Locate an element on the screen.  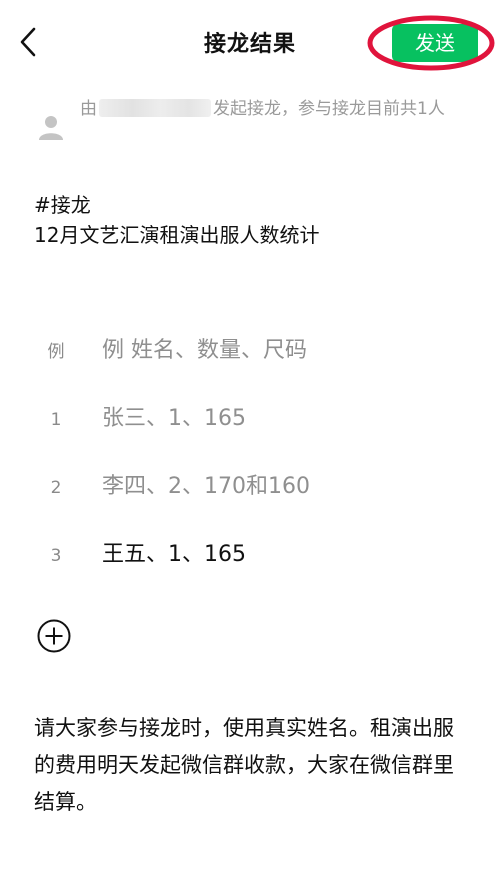
entry-index: 2 is located at coordinates (56, 488).